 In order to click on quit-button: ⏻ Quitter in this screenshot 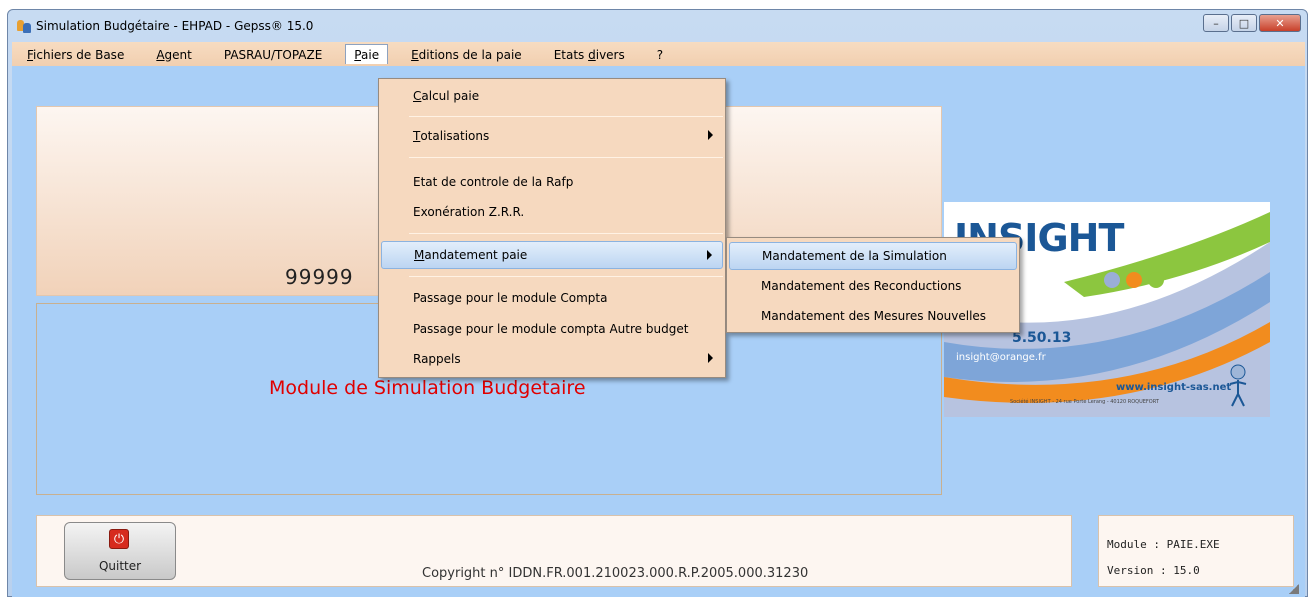, I will do `click(120, 551)`.